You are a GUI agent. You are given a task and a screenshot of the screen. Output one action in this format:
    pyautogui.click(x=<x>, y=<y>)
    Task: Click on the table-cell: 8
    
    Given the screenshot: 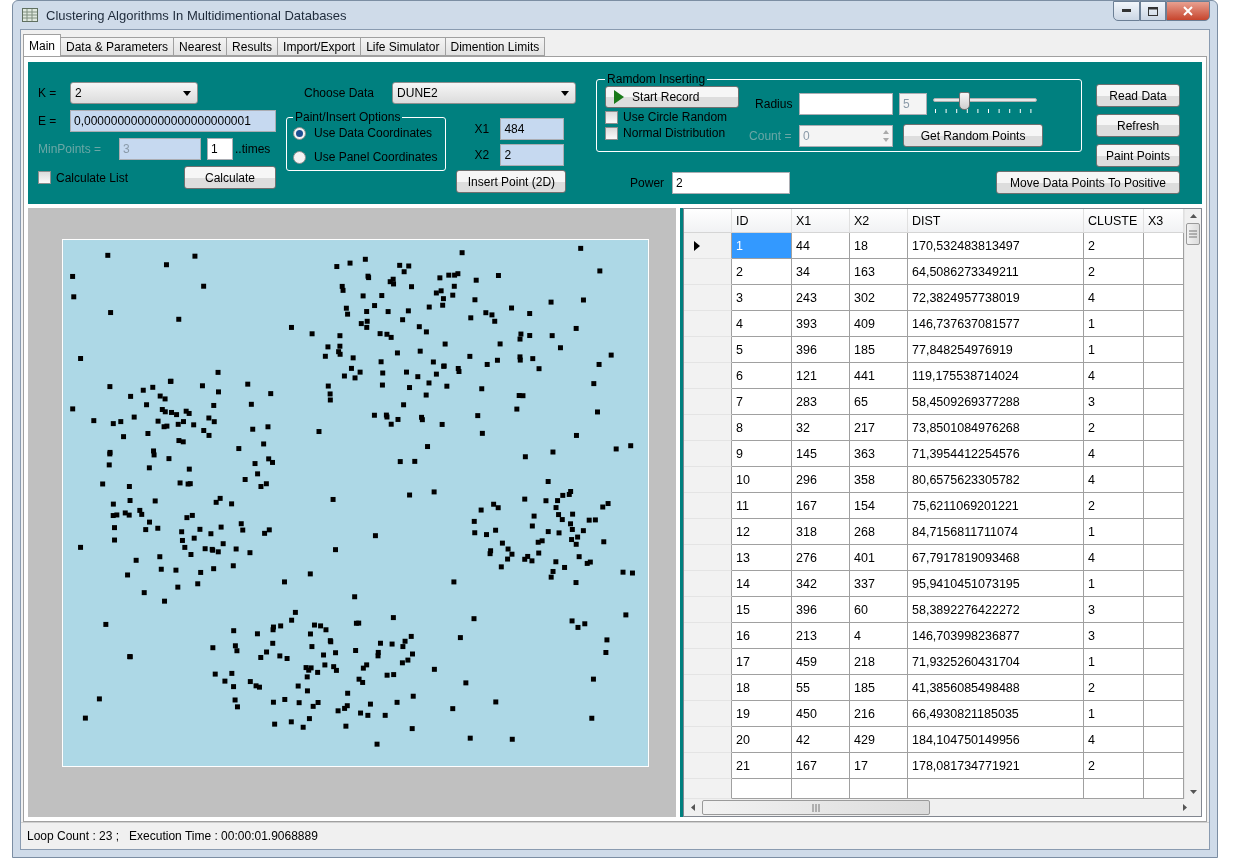 What is the action you would take?
    pyautogui.click(x=762, y=428)
    